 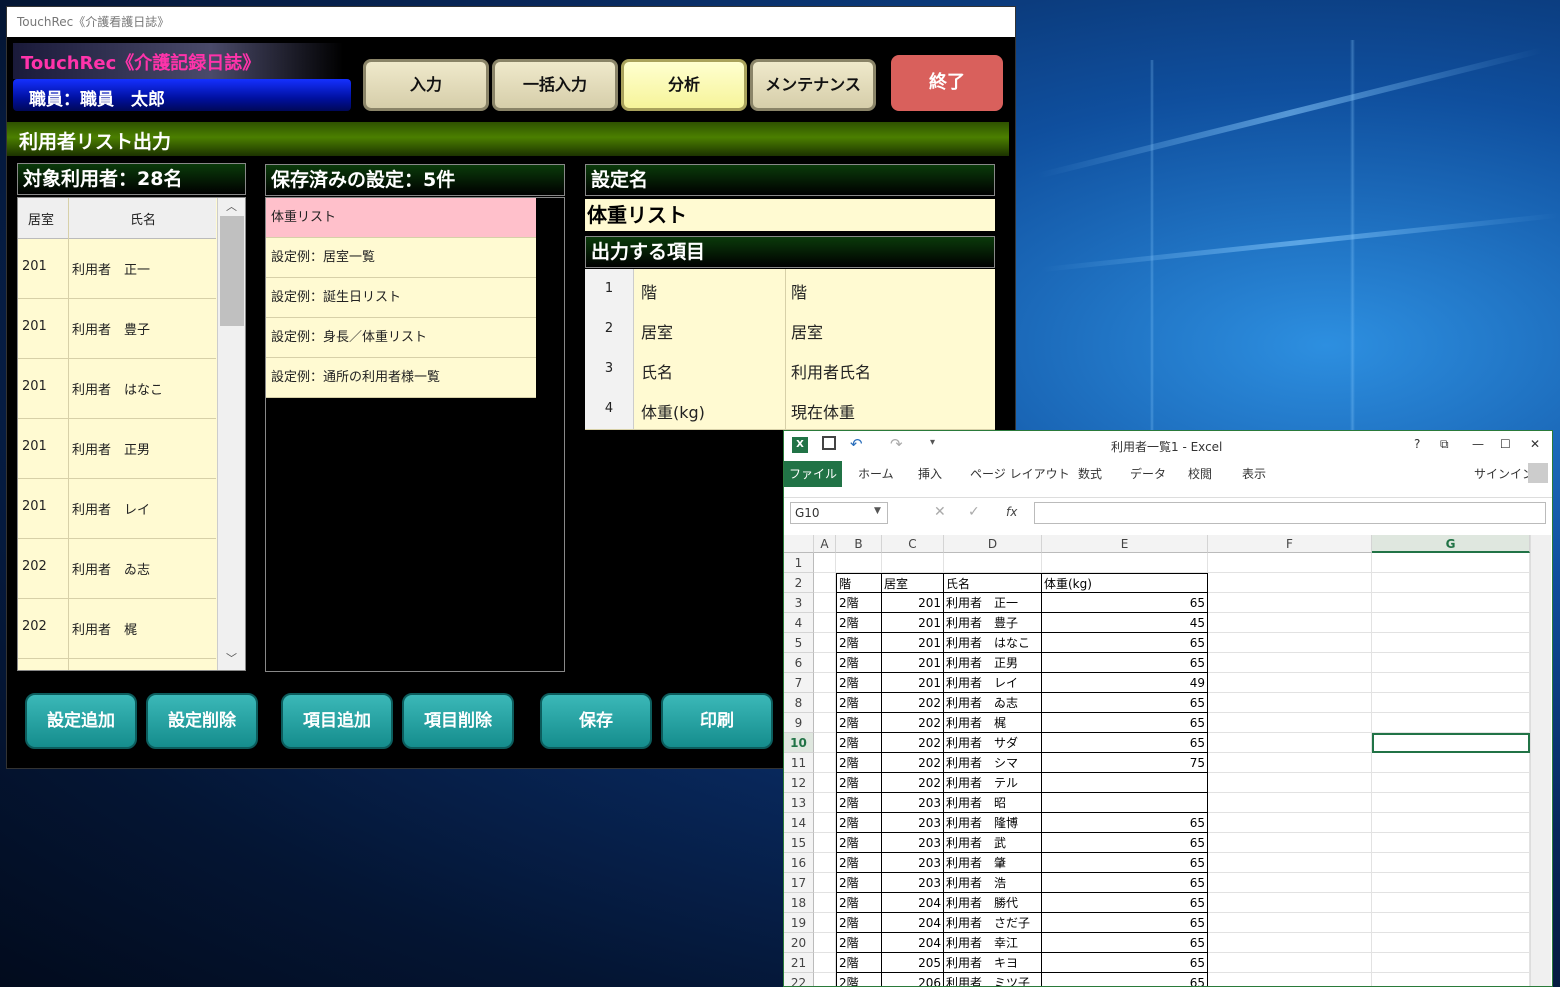 I want to click on row-header: 14, so click(x=799, y=823).